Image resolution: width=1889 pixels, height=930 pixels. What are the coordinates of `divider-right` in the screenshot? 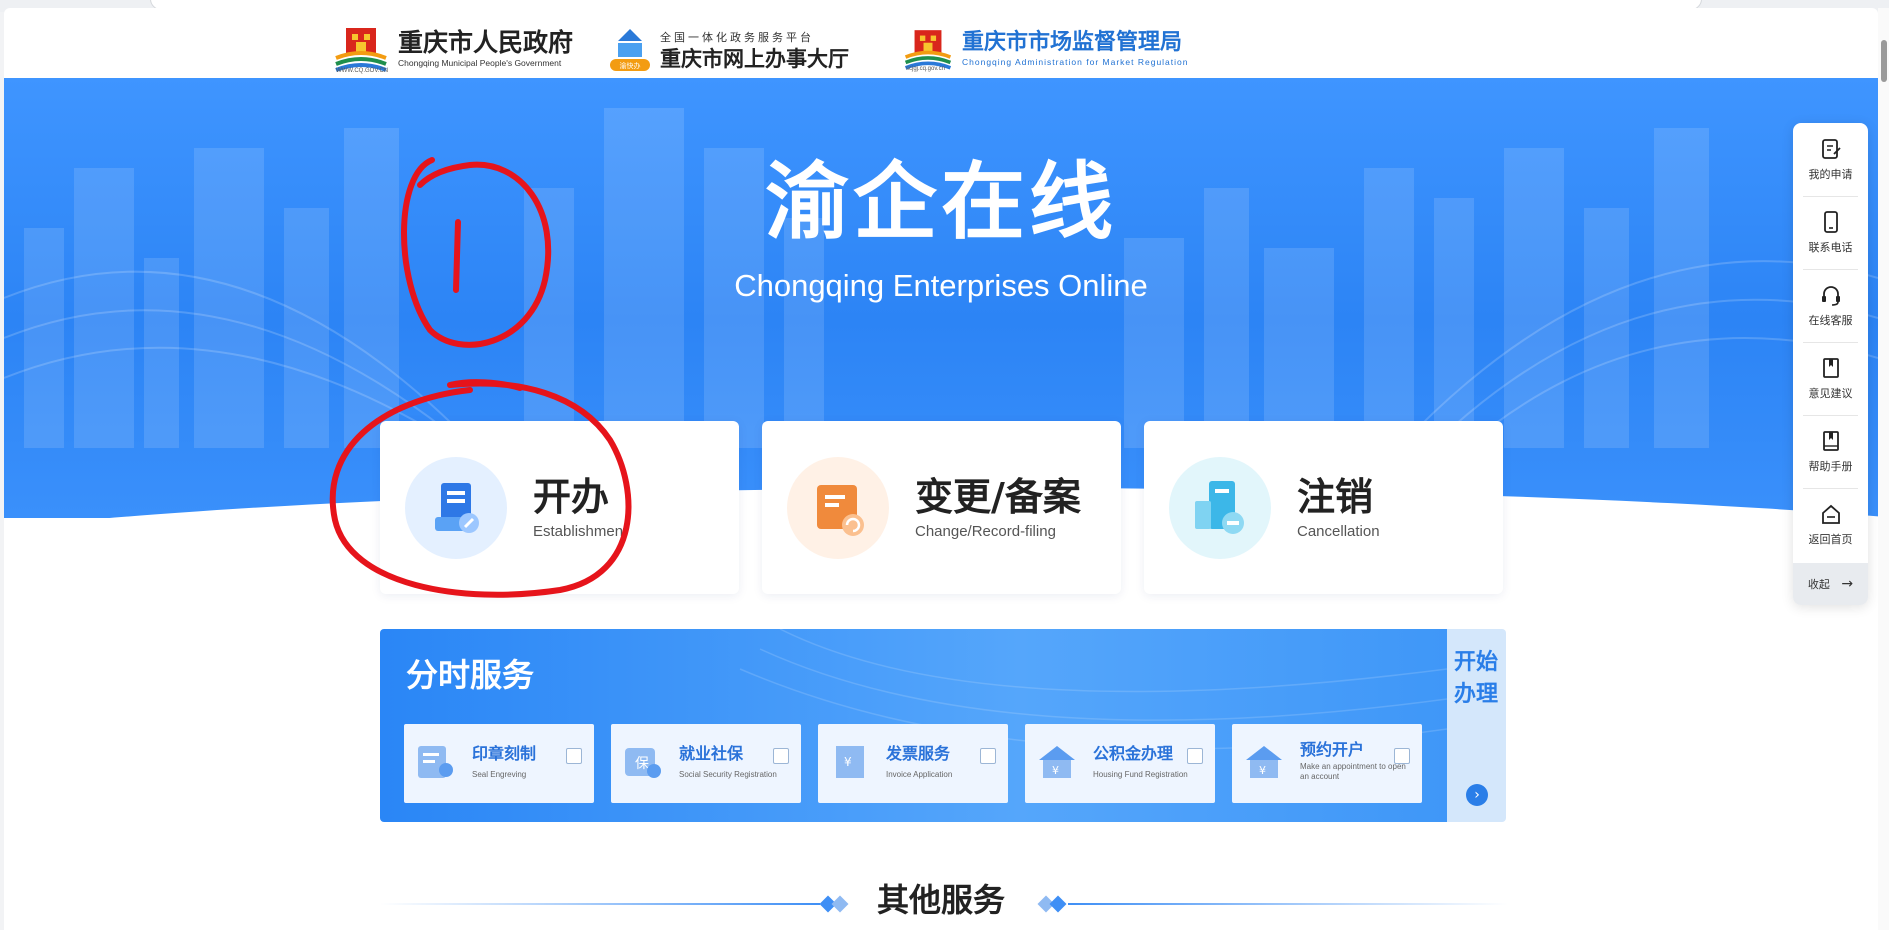 It's located at (1288, 904).